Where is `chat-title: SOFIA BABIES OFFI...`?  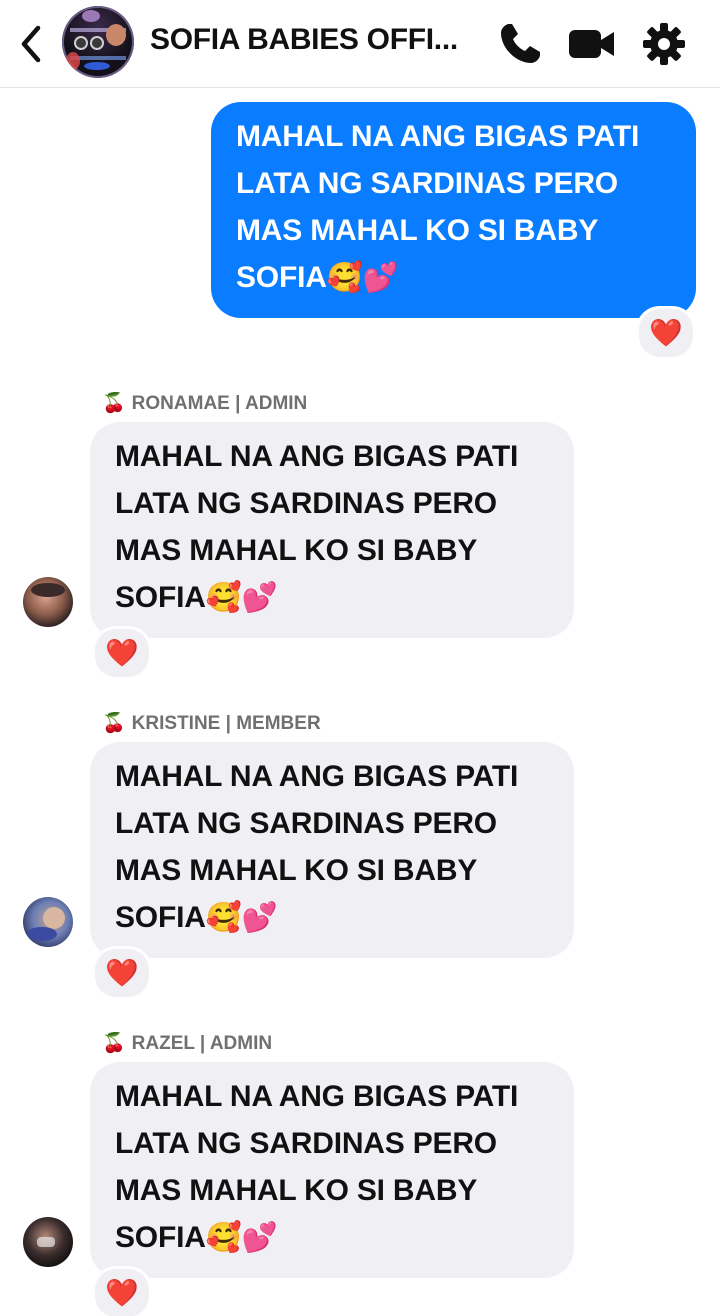
chat-title: SOFIA BABIES OFFI... is located at coordinates (315, 40).